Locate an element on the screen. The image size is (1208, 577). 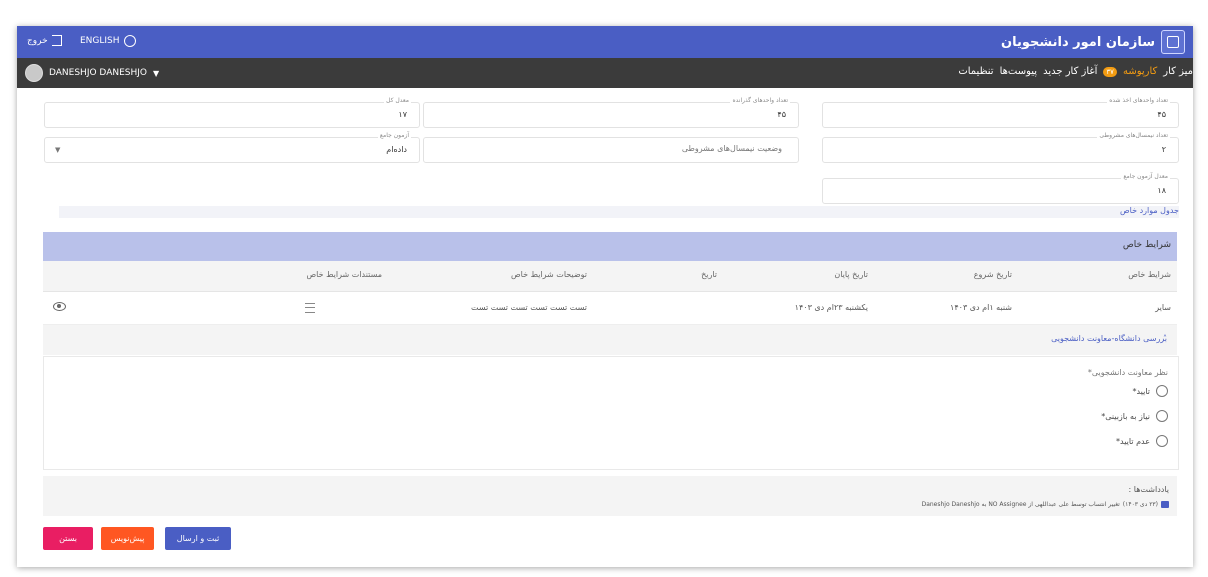
logout-icon is located at coordinates (56, 40).